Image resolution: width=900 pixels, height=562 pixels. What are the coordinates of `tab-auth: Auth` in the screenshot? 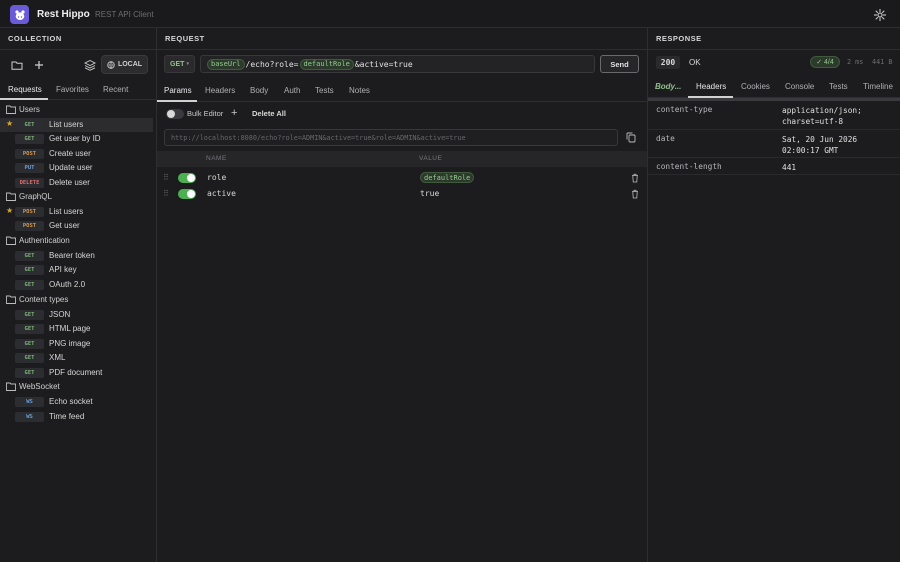 It's located at (292, 90).